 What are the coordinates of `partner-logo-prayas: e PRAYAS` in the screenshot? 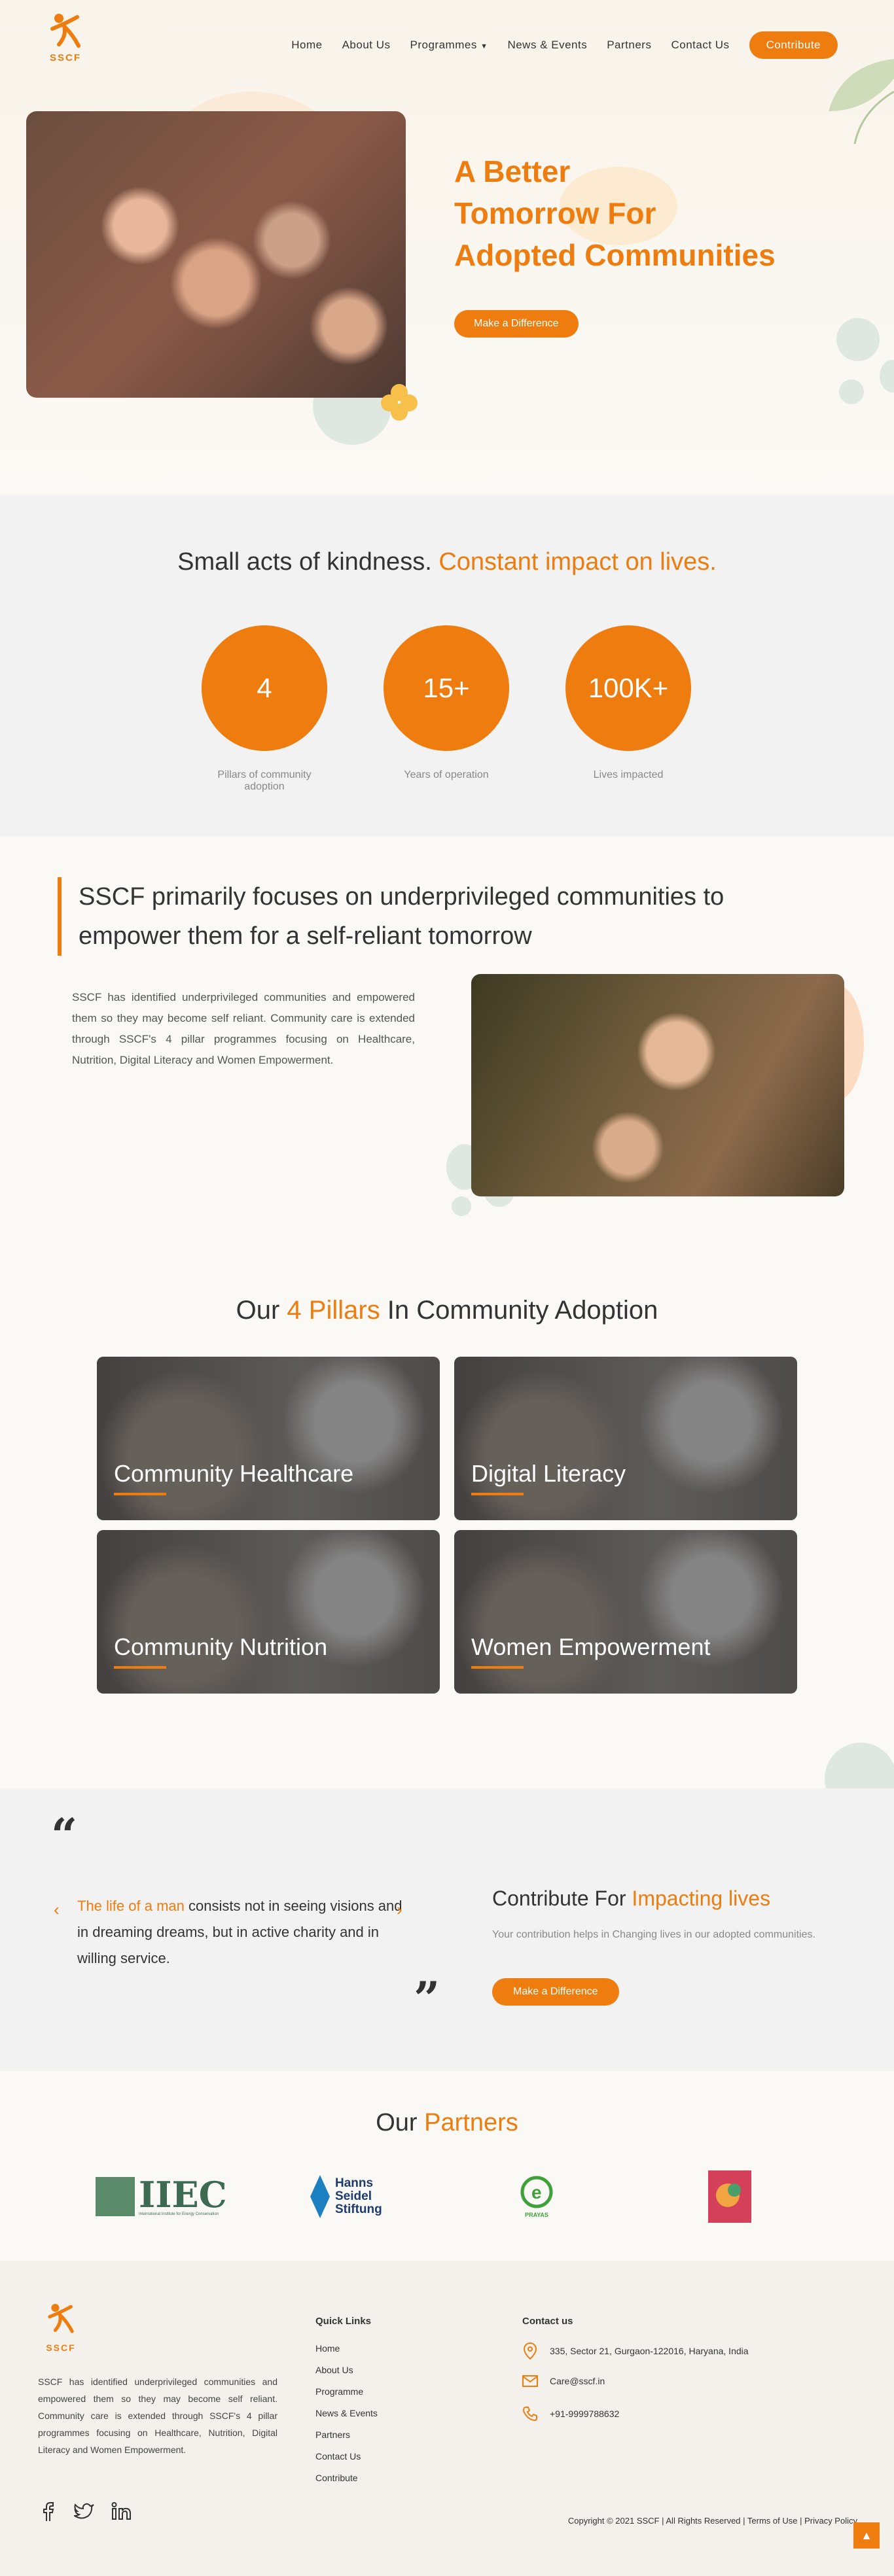 It's located at (536, 2196).